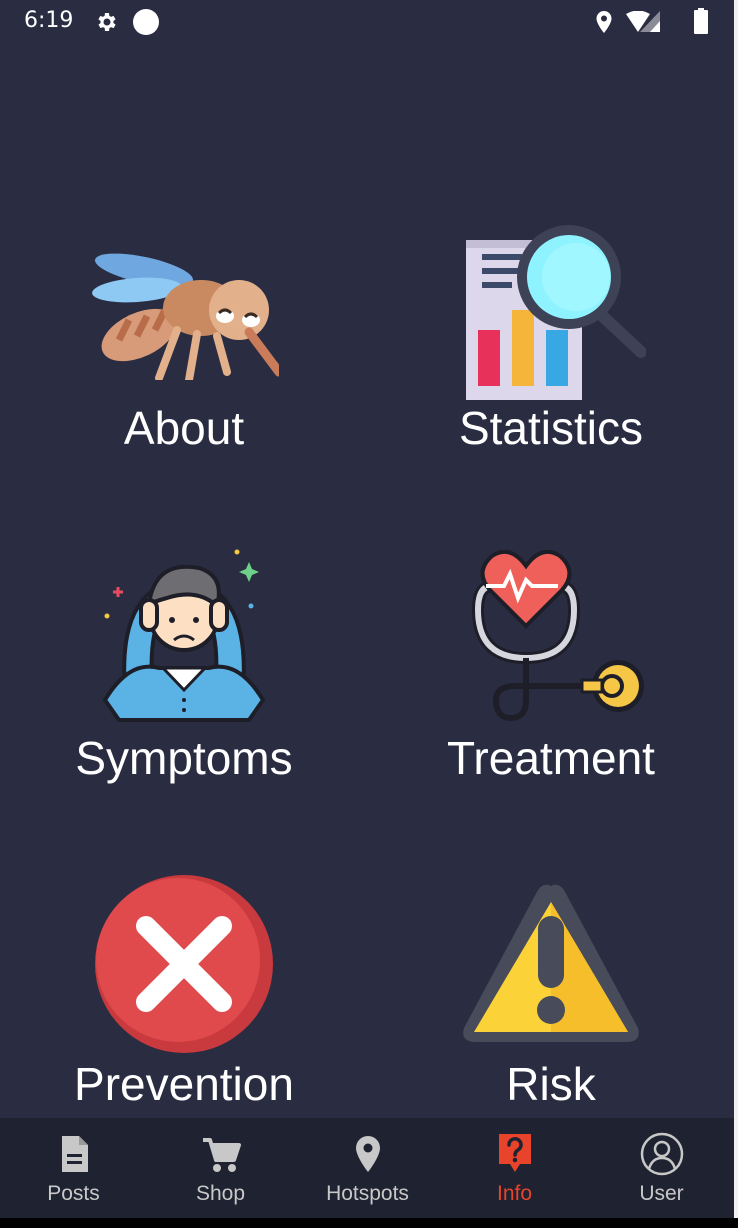 The width and height of the screenshot is (738, 1228). Describe the element at coordinates (367, 1154) in the screenshot. I see `location-pin-icon` at that location.